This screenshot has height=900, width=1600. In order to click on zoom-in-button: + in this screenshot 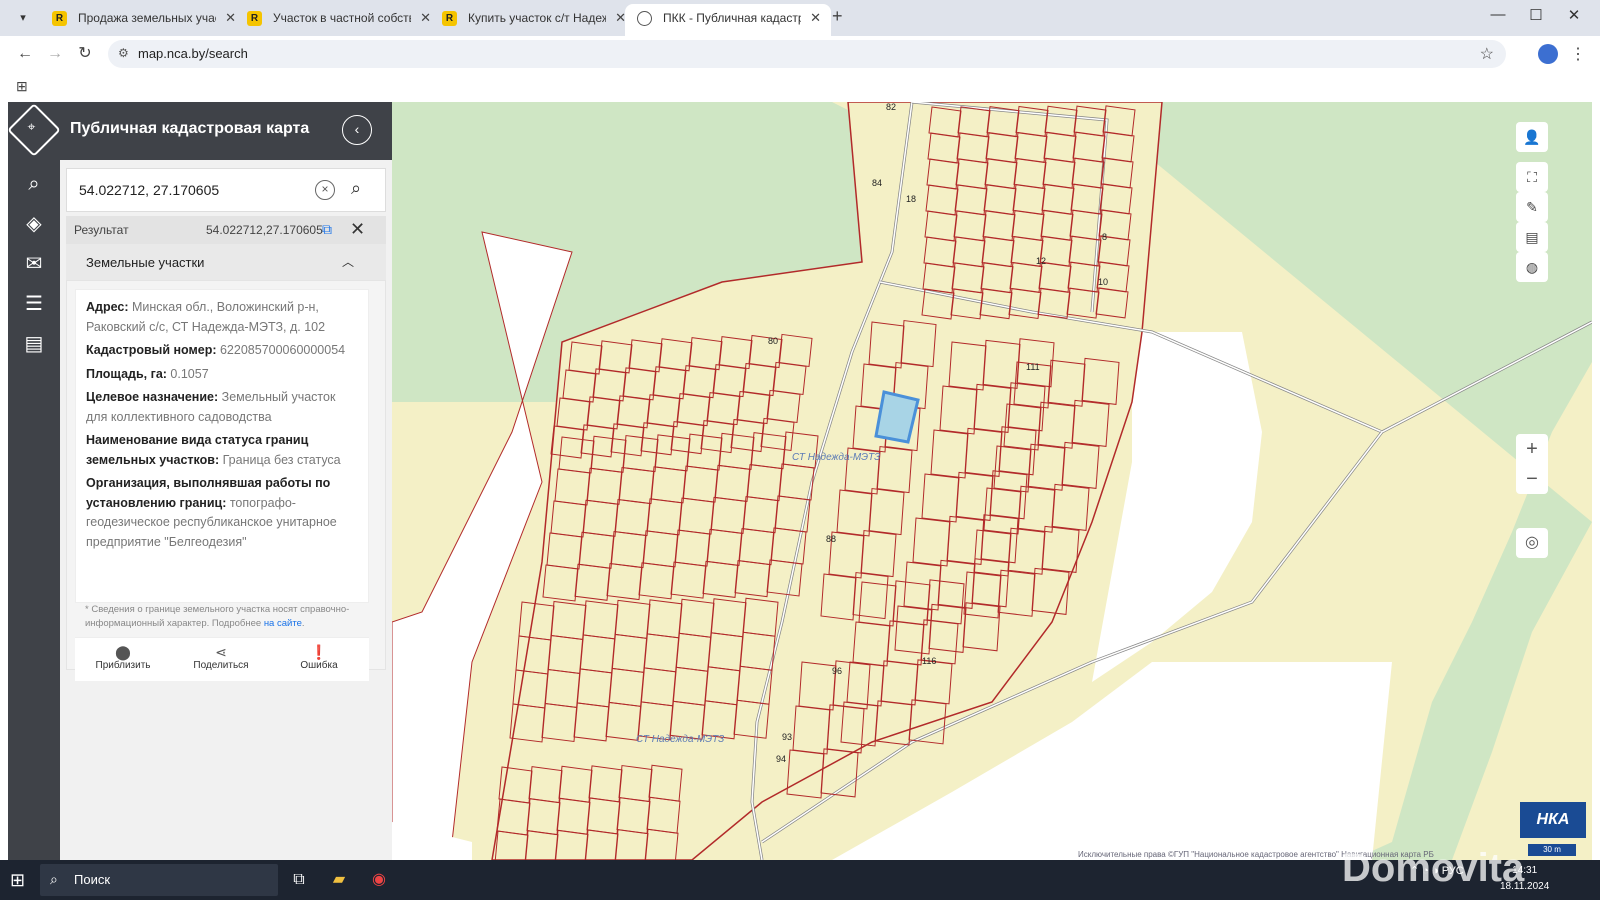, I will do `click(1532, 449)`.